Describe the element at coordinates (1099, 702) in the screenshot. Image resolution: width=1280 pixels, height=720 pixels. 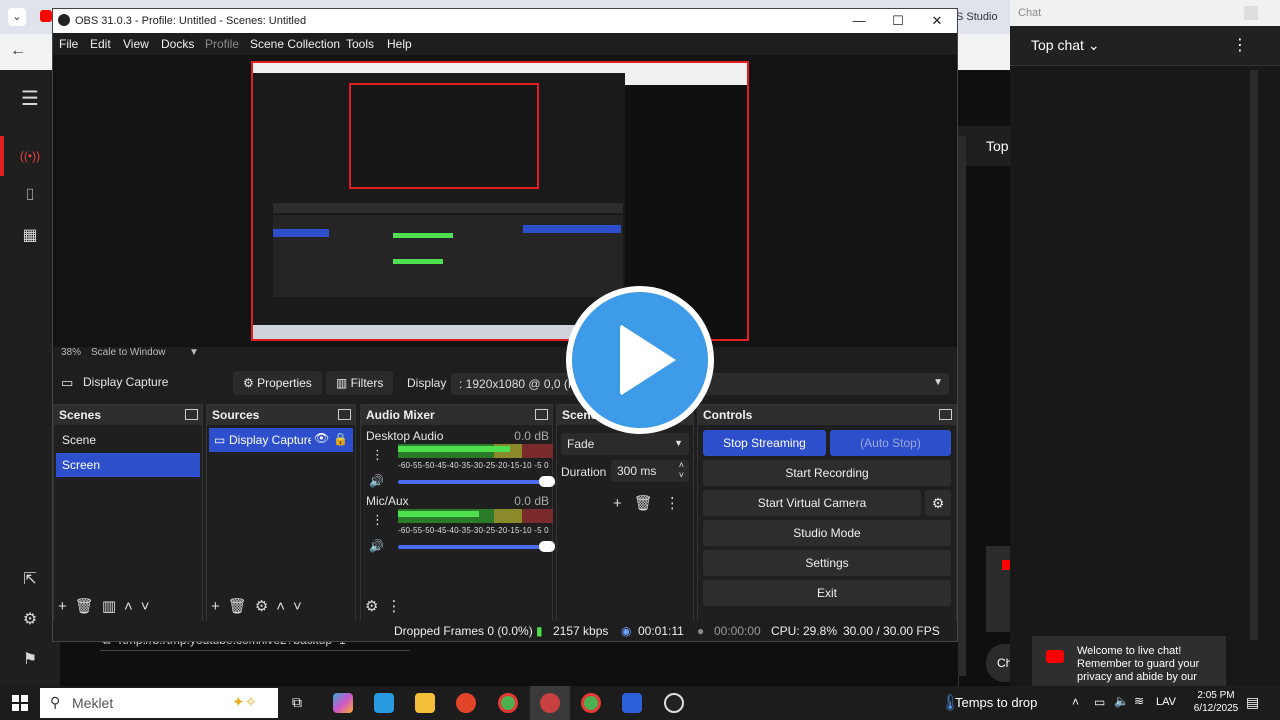
I see `battery-icon: ▭` at that location.